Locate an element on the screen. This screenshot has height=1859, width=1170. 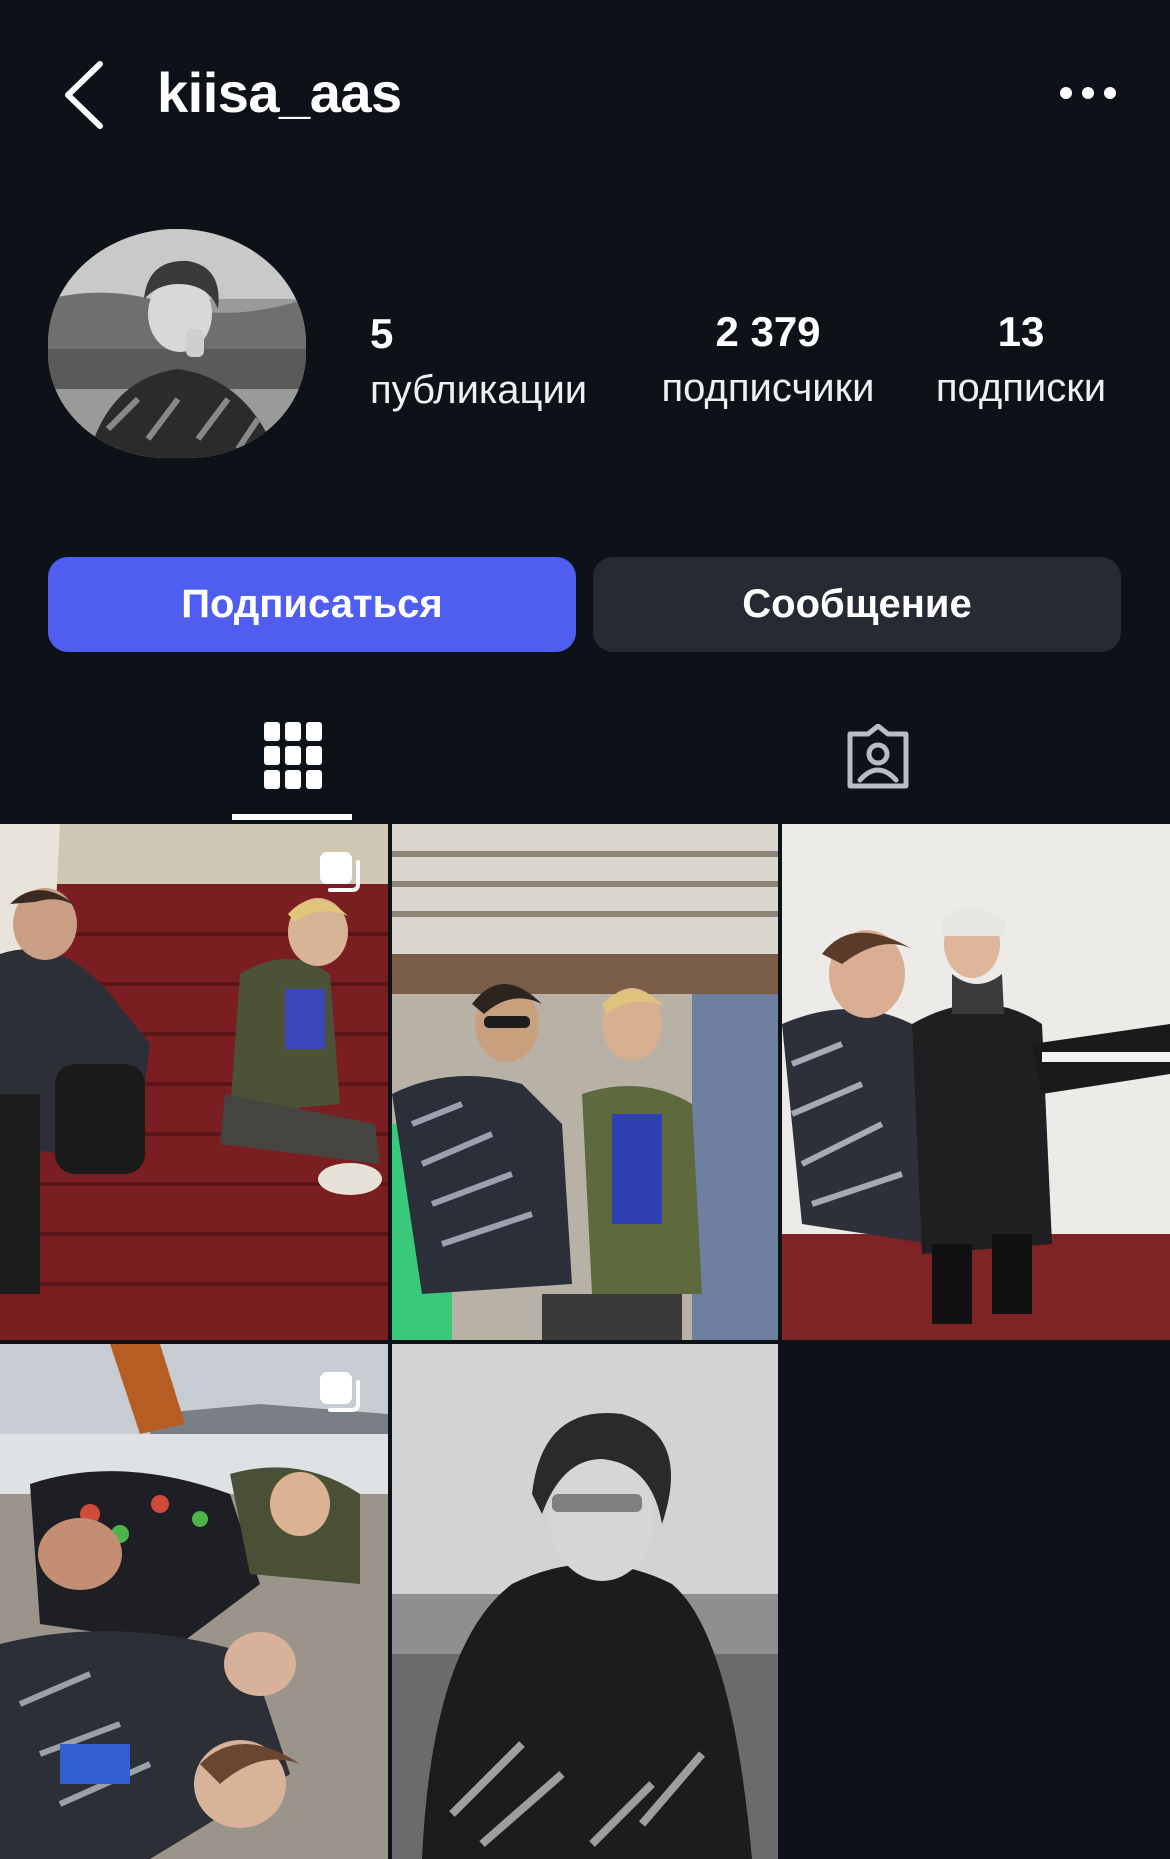
more-options-icon is located at coordinates (1088, 93).